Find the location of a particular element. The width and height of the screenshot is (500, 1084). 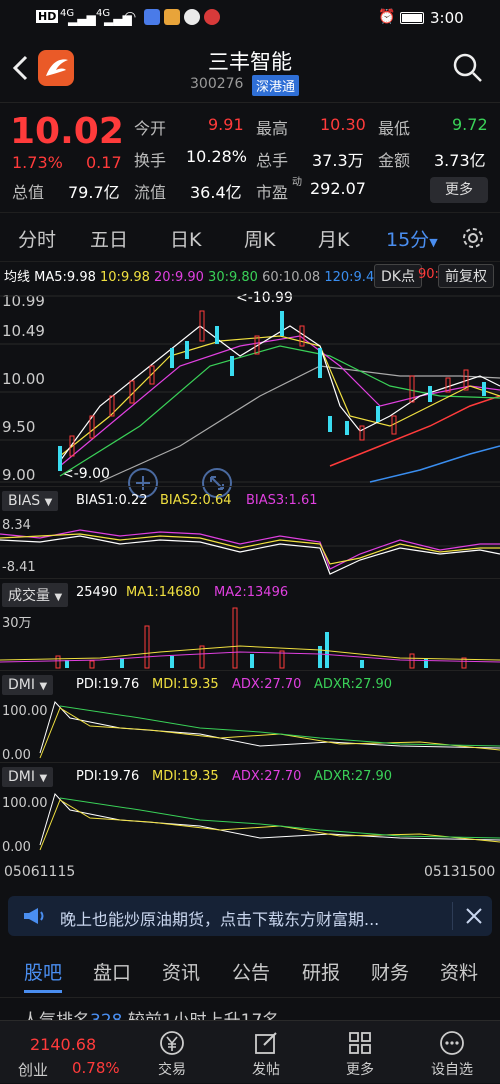

ma250-trailing: 90: is located at coordinates (428, 274).